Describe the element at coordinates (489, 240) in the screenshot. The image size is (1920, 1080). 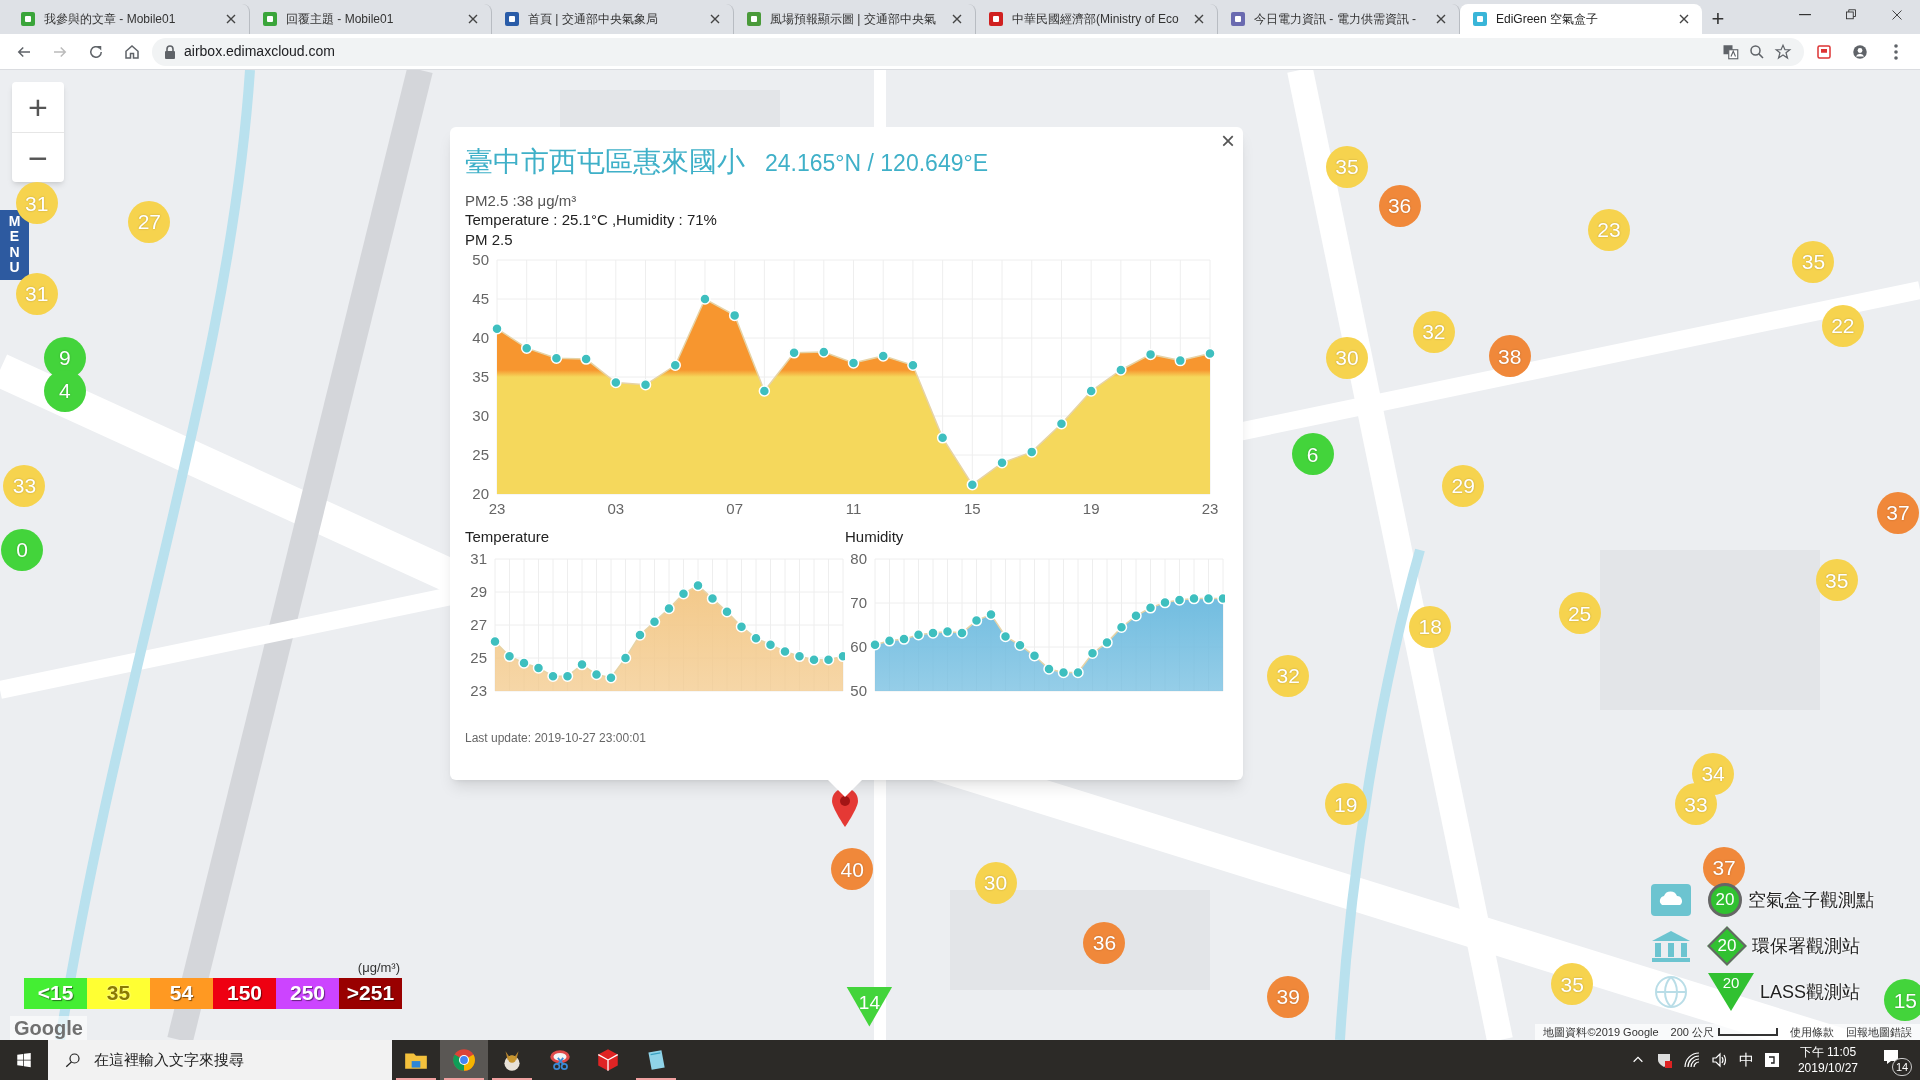
I see `chart-title: PM 2.5` at that location.